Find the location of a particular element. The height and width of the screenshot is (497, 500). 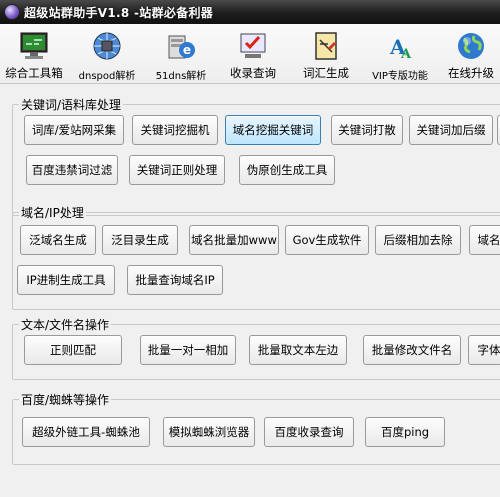

app-logo-icon is located at coordinates (12, 12).